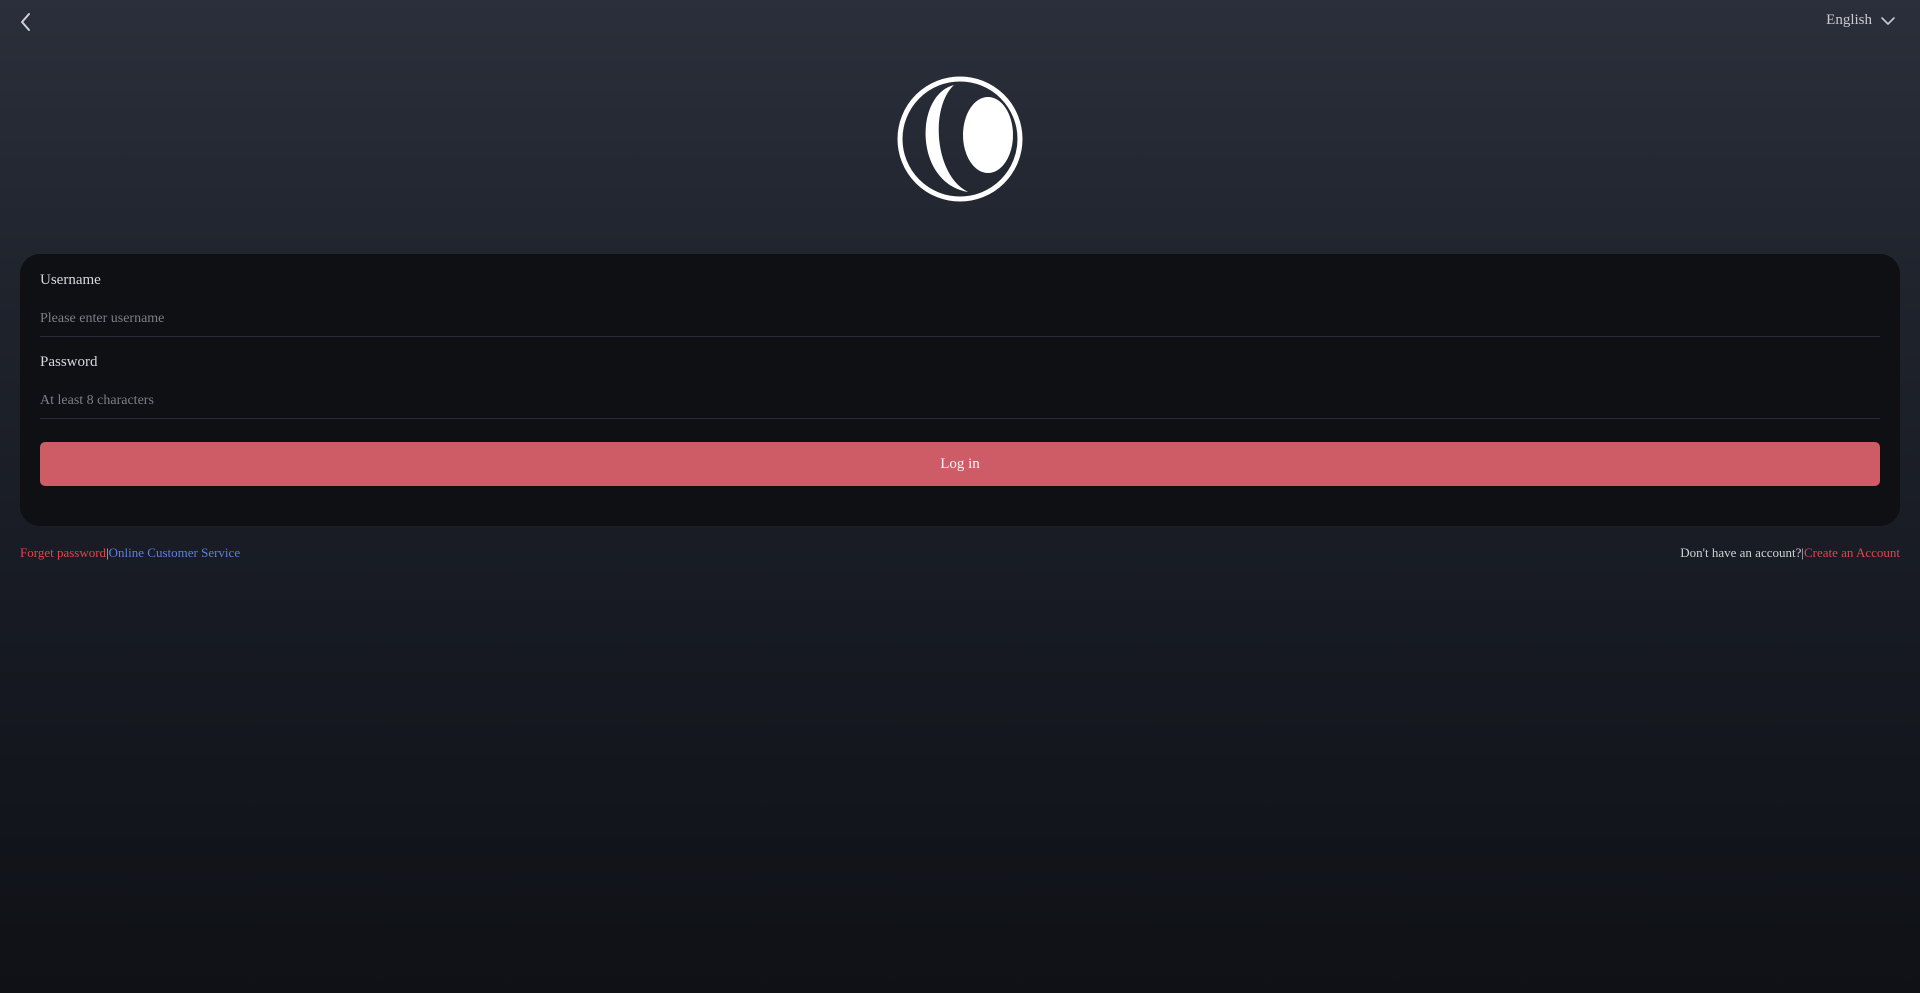 Image resolution: width=1920 pixels, height=993 pixels. What do you see at coordinates (69, 362) in the screenshot?
I see `password-label: Password` at bounding box center [69, 362].